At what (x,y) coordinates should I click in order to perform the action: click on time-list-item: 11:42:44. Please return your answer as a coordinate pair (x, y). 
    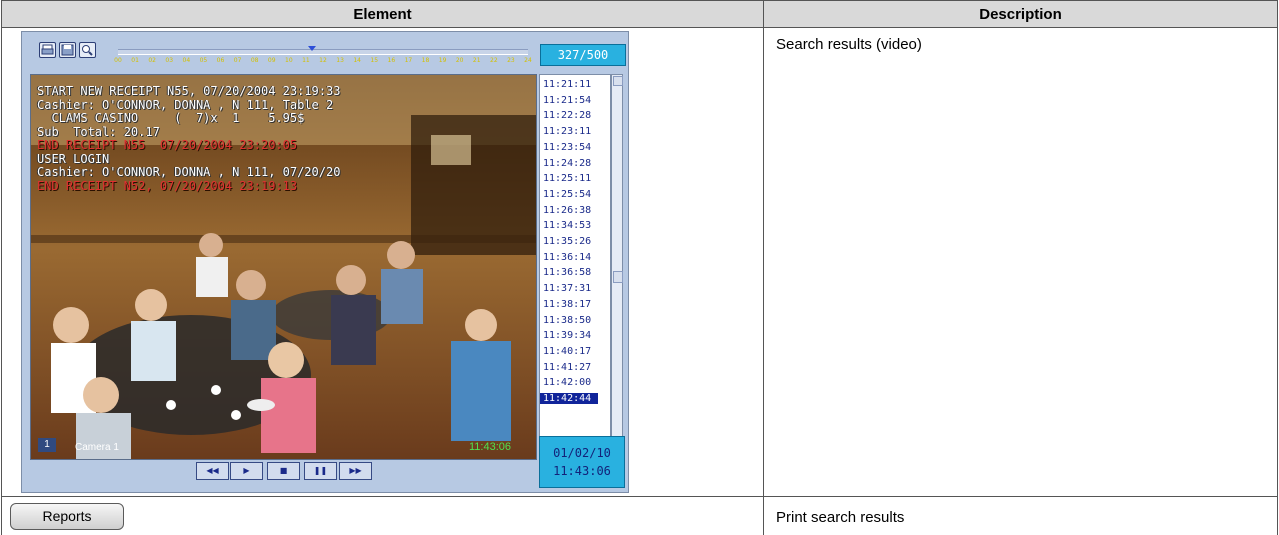
    Looking at the image, I should click on (569, 398).